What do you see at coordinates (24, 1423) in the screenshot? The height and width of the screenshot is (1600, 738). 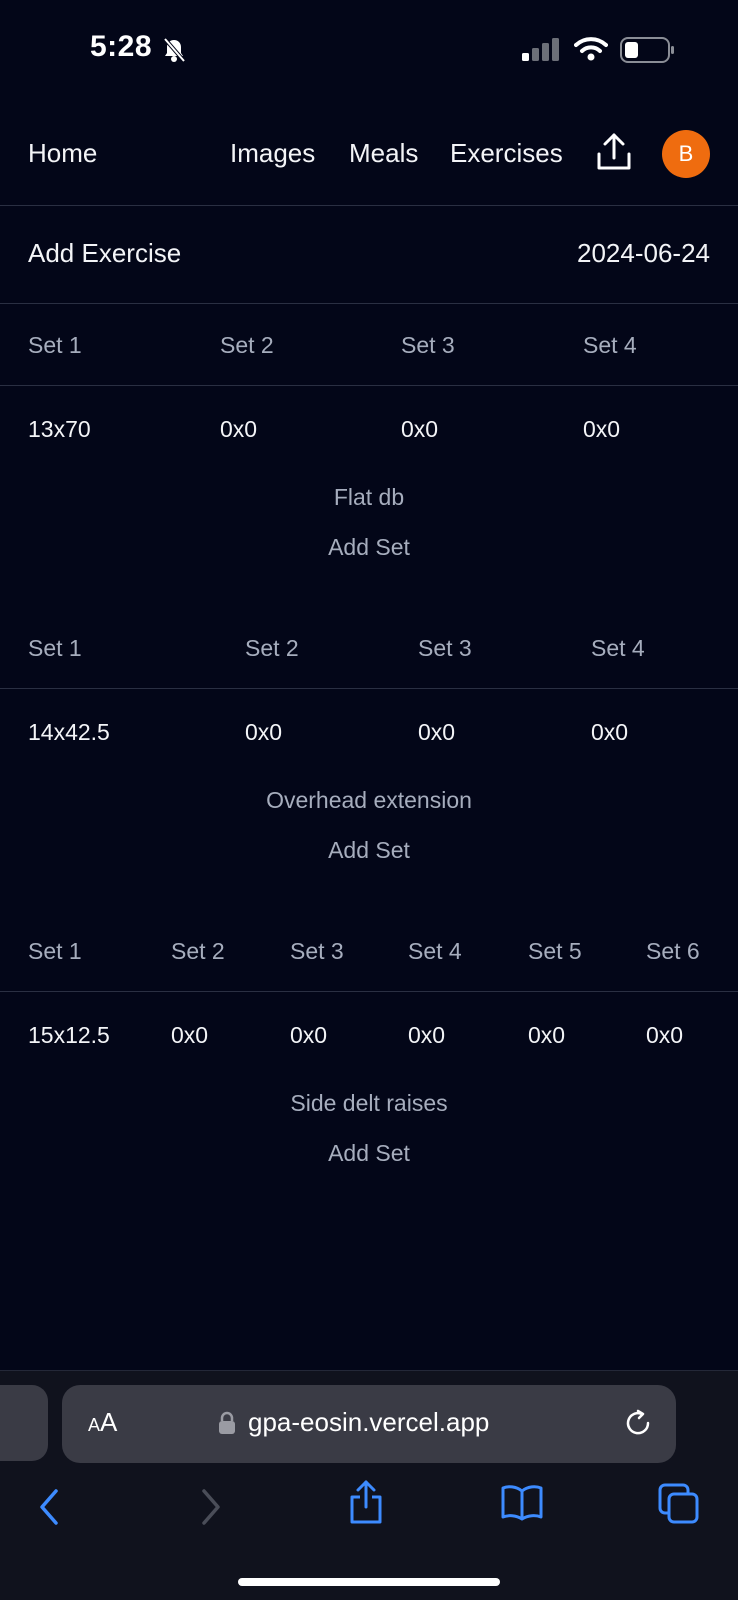 I see `previous-tab-preview` at bounding box center [24, 1423].